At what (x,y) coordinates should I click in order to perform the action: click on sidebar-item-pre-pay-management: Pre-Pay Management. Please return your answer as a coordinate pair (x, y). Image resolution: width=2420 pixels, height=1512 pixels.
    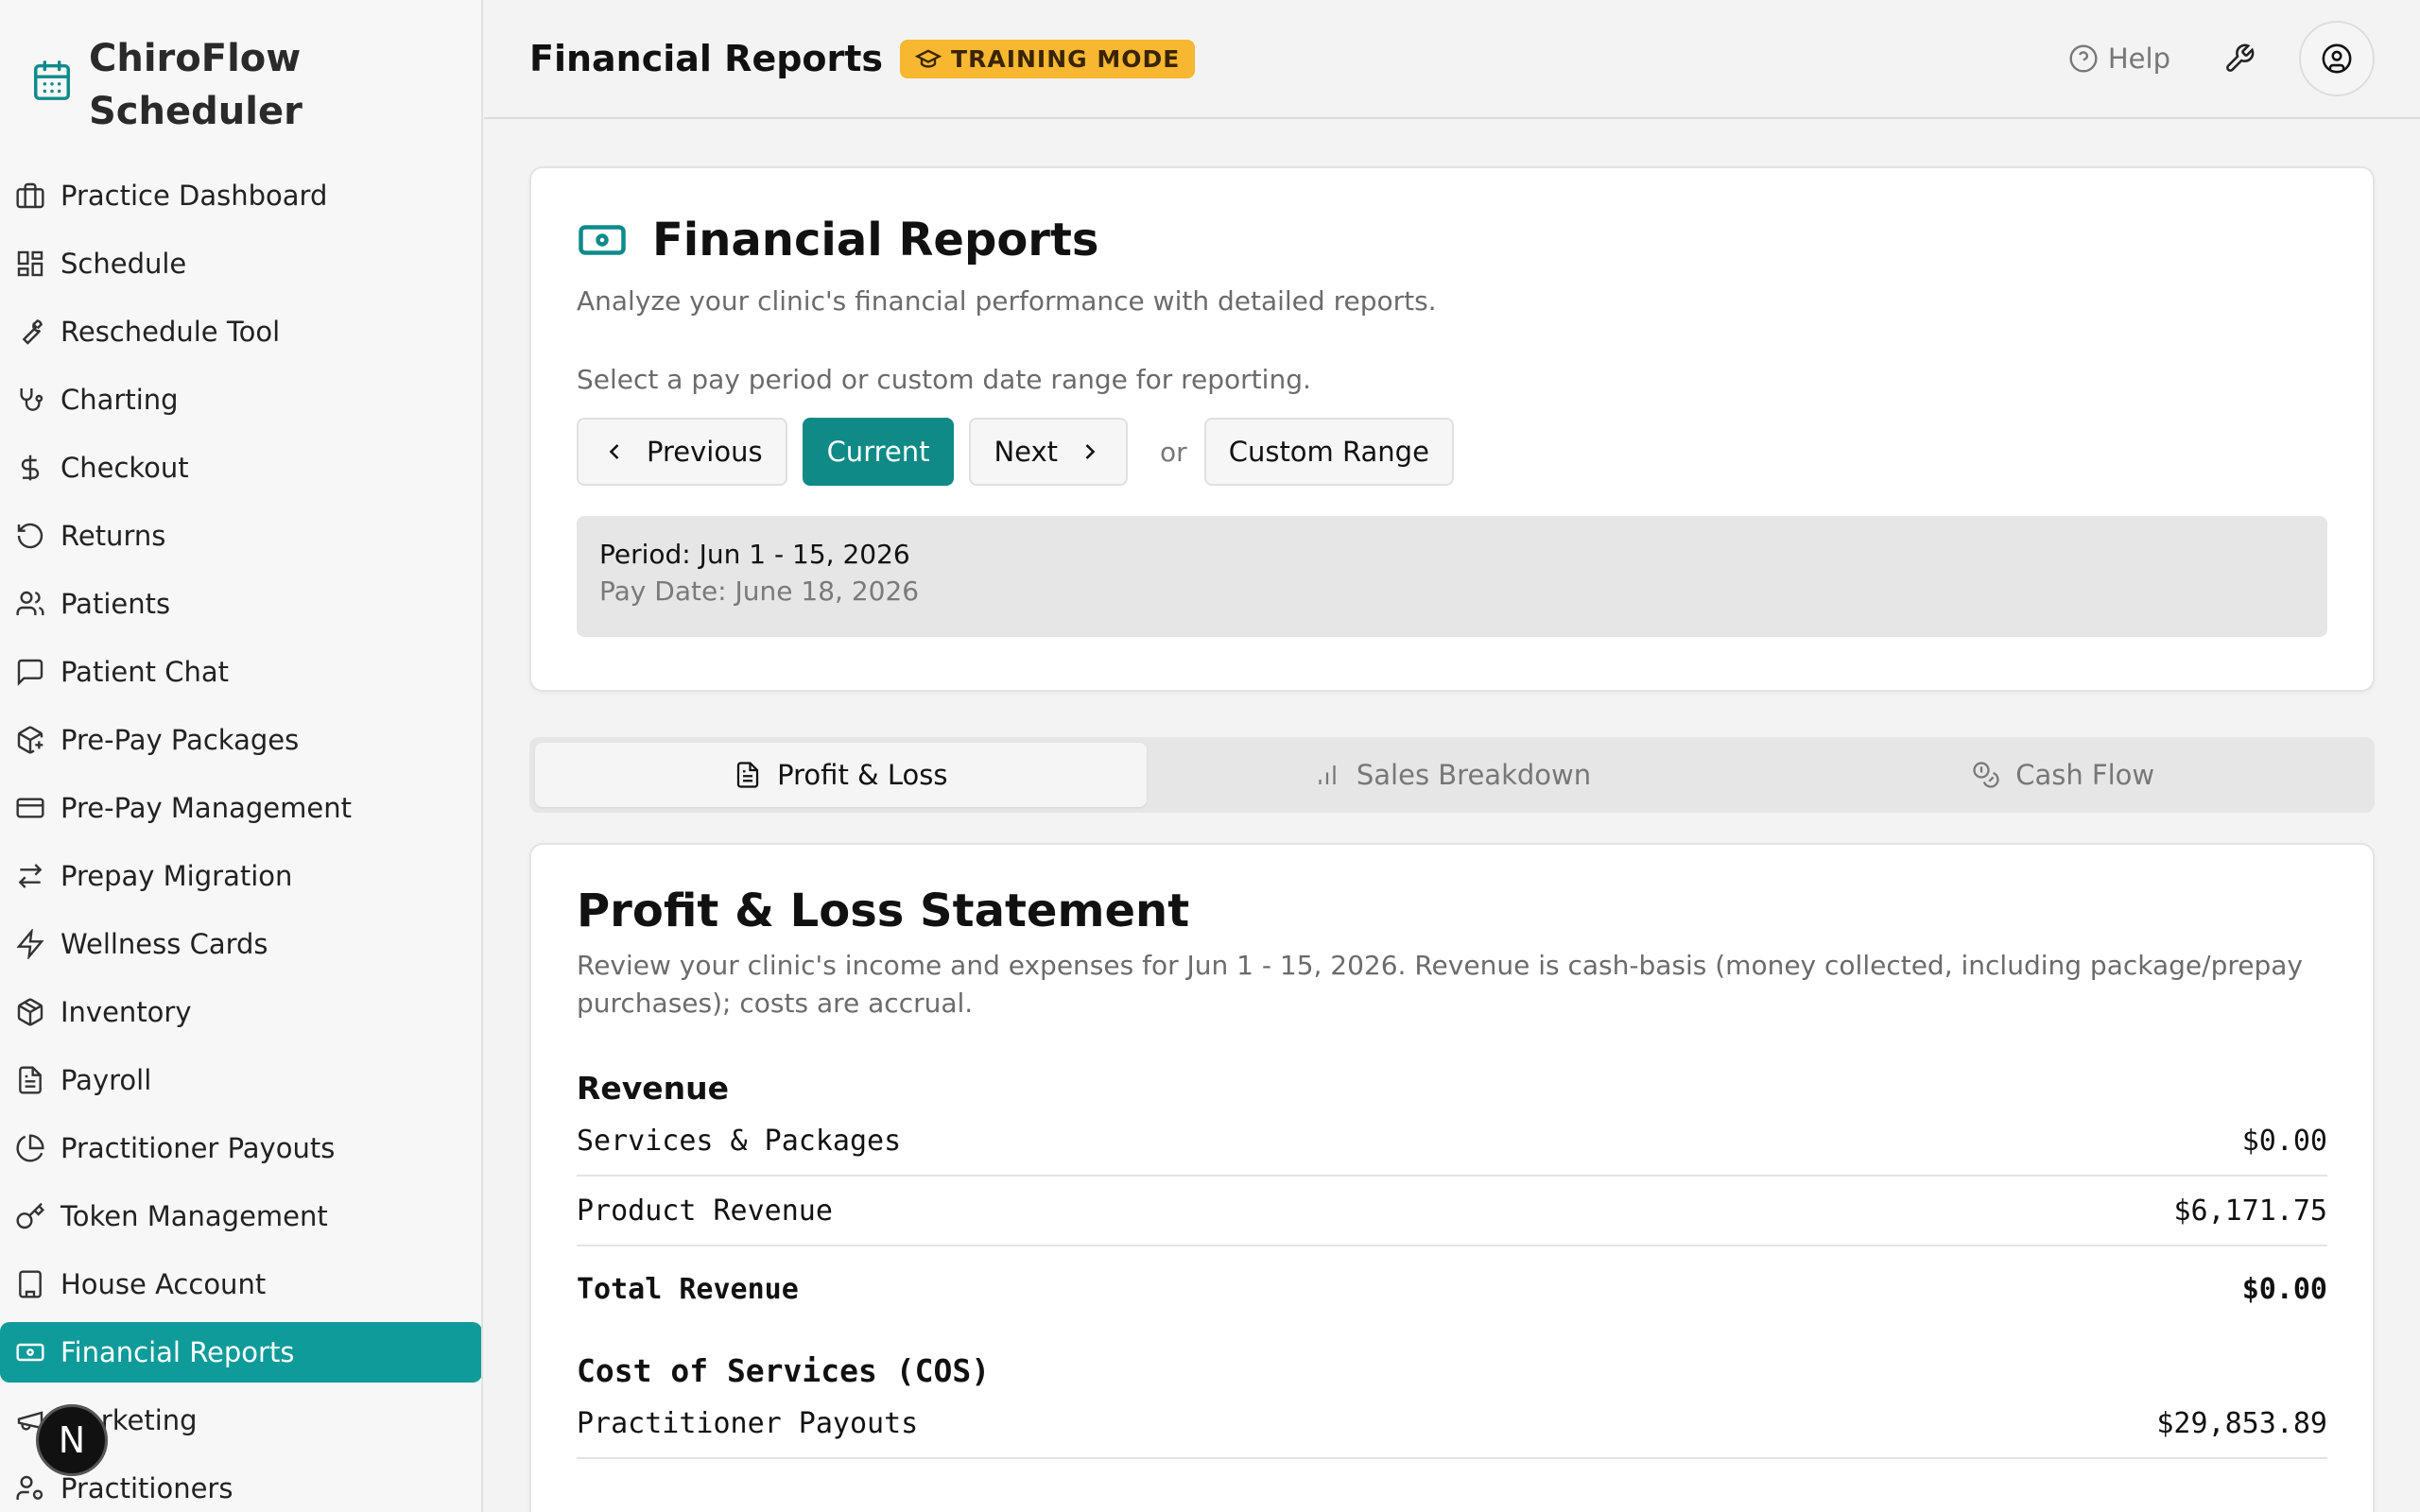
    Looking at the image, I should click on (241, 808).